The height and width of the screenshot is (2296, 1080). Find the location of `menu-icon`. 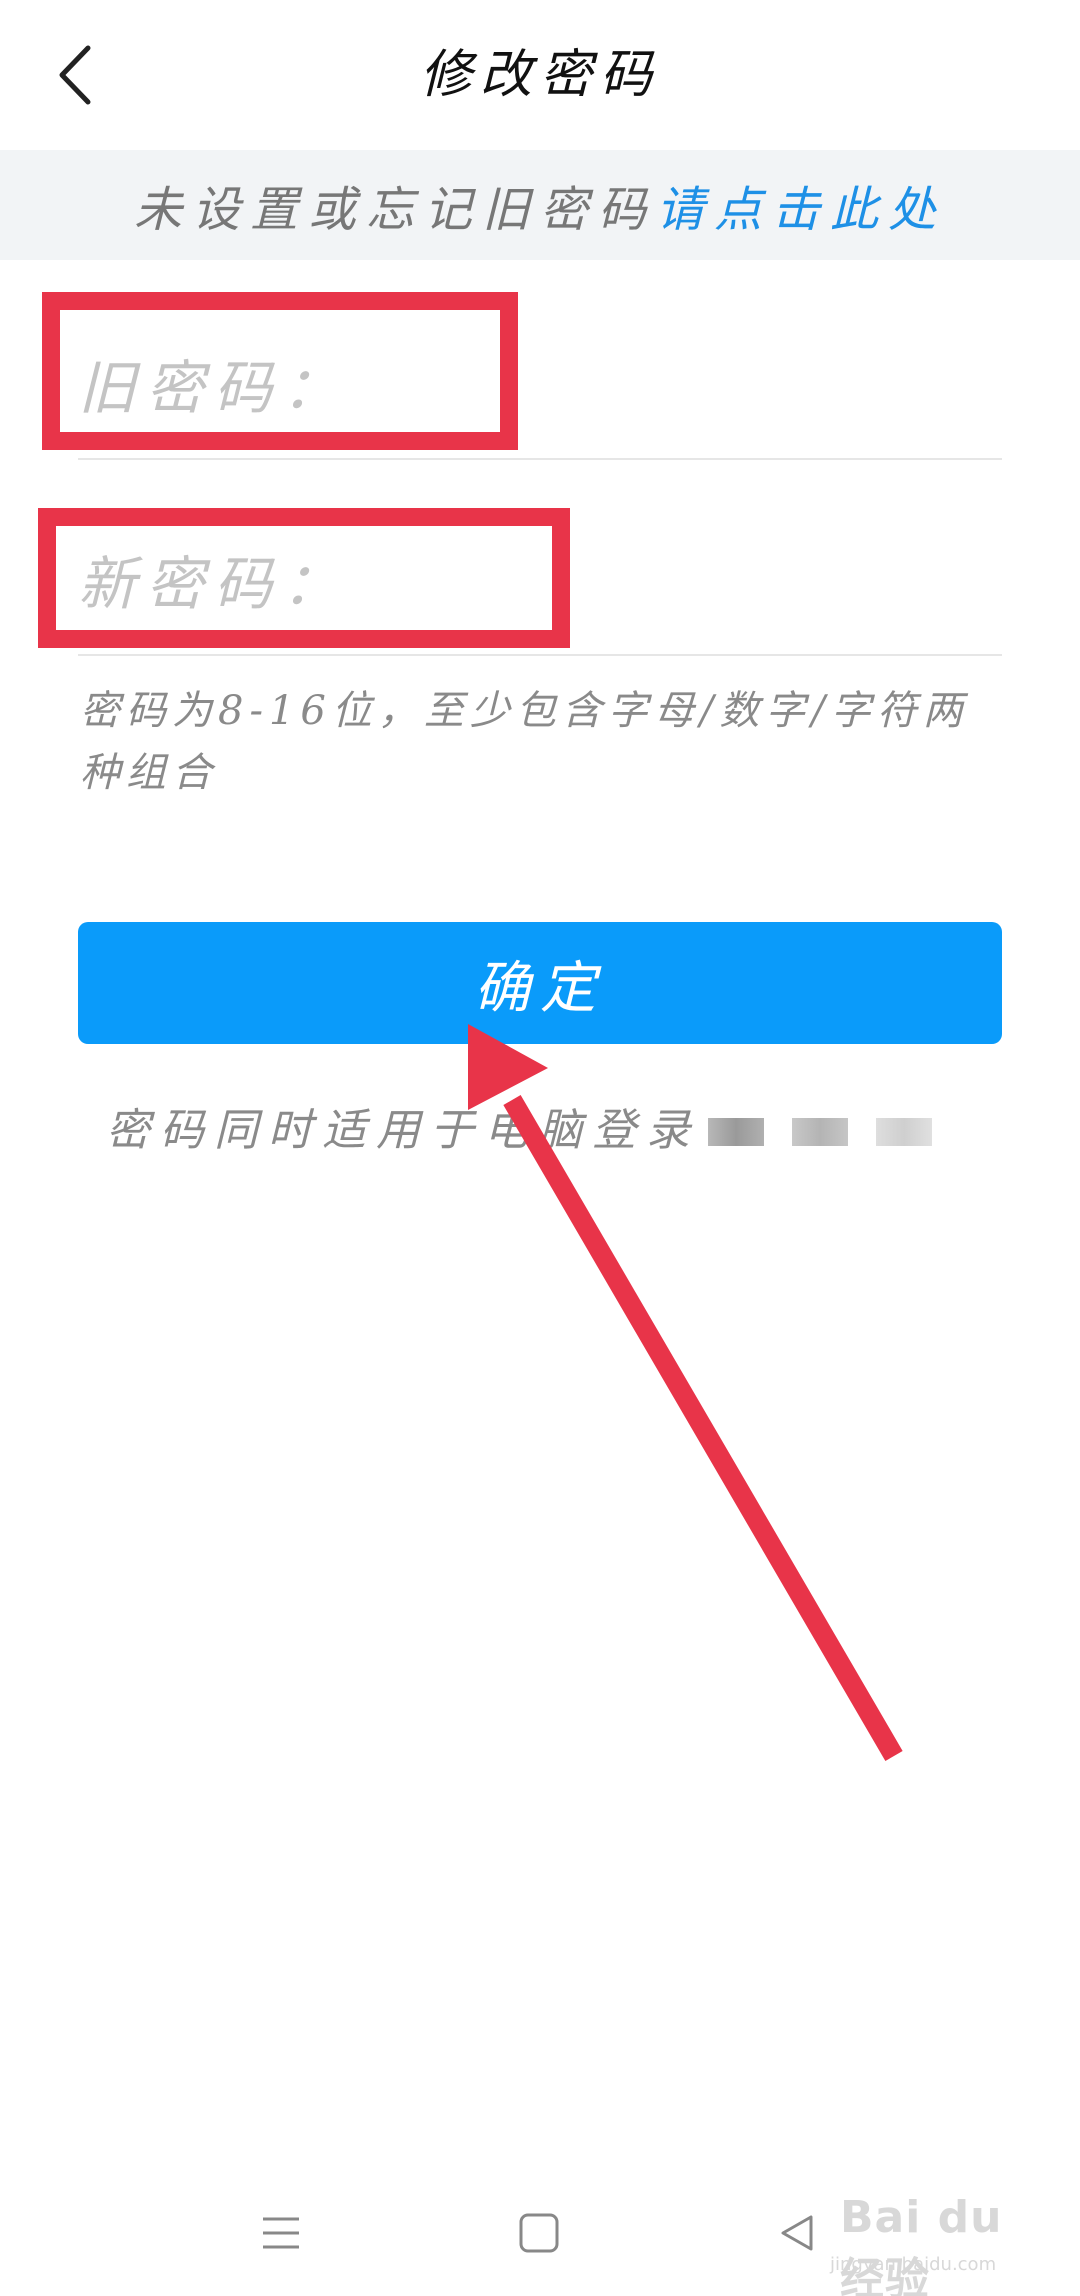

menu-icon is located at coordinates (281, 2233).